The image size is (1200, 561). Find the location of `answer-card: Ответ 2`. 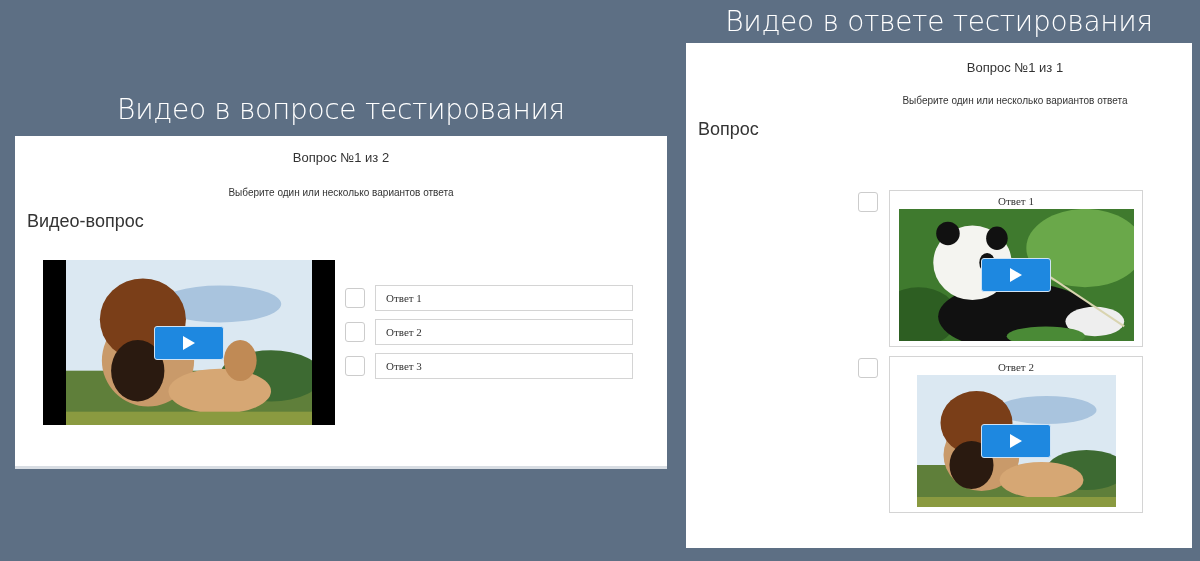

answer-card: Ответ 2 is located at coordinates (1016, 434).